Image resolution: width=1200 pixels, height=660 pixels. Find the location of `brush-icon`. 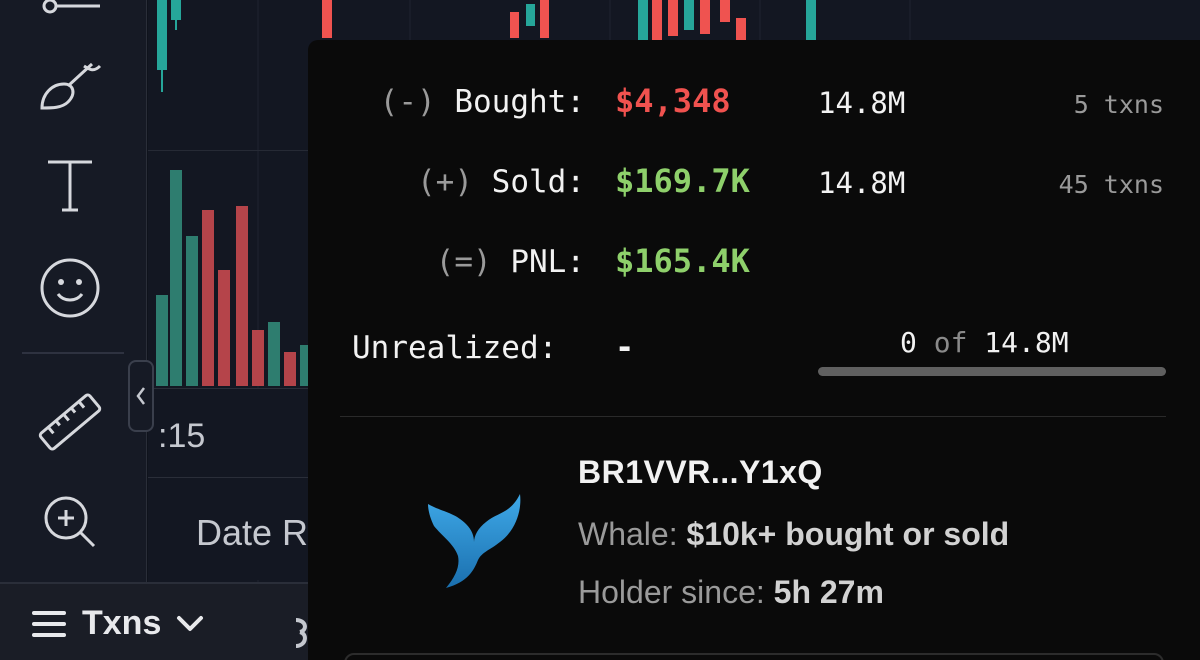

brush-icon is located at coordinates (71, 86).